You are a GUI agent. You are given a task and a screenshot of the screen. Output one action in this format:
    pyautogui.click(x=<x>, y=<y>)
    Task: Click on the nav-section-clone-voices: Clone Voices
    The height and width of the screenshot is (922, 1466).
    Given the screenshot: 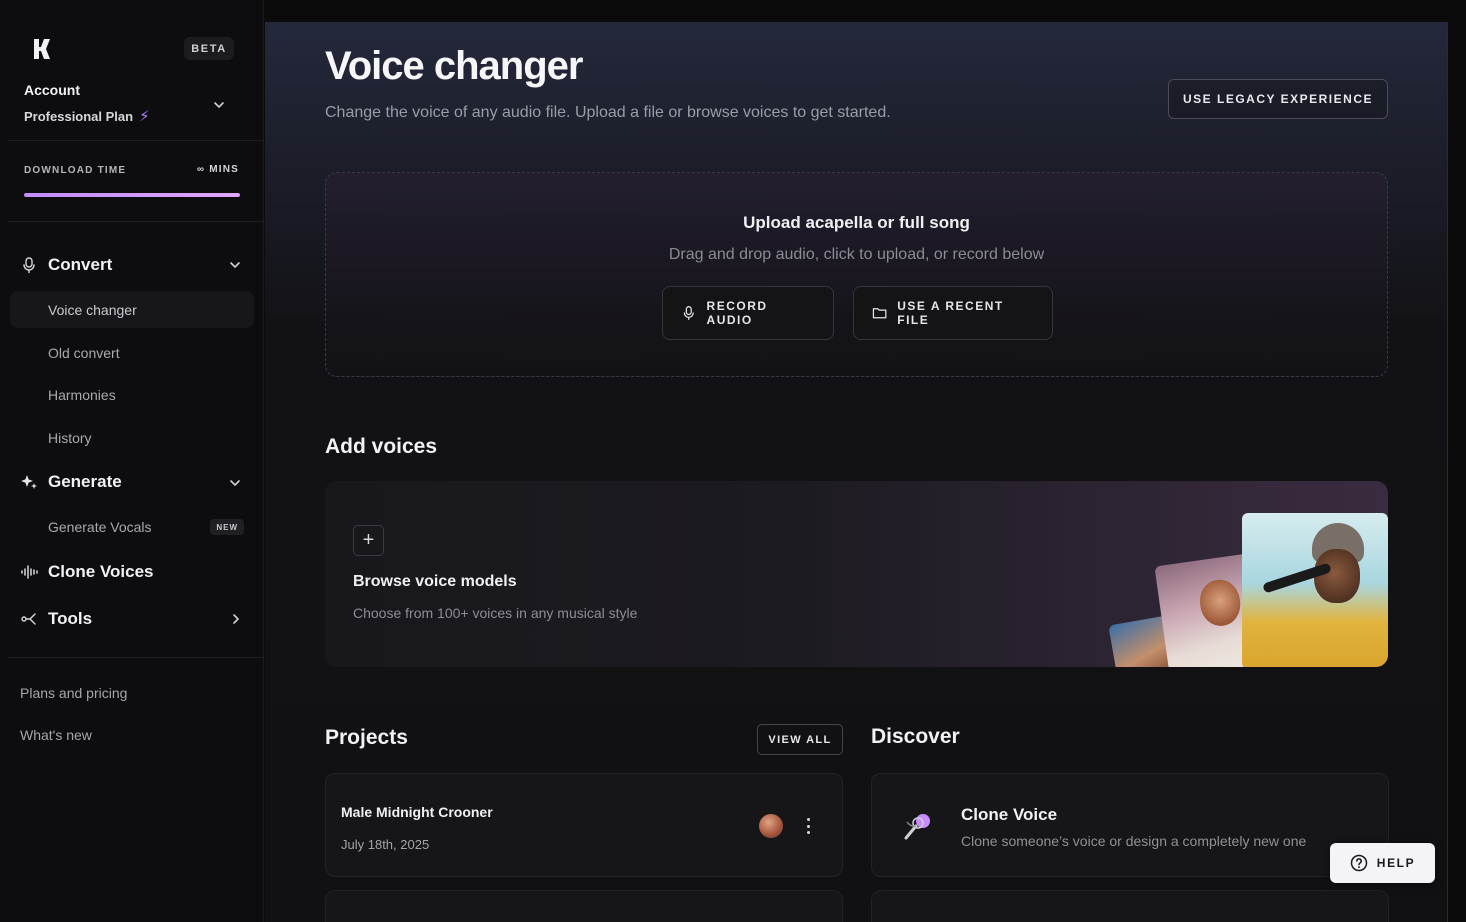 What is the action you would take?
    pyautogui.click(x=87, y=572)
    